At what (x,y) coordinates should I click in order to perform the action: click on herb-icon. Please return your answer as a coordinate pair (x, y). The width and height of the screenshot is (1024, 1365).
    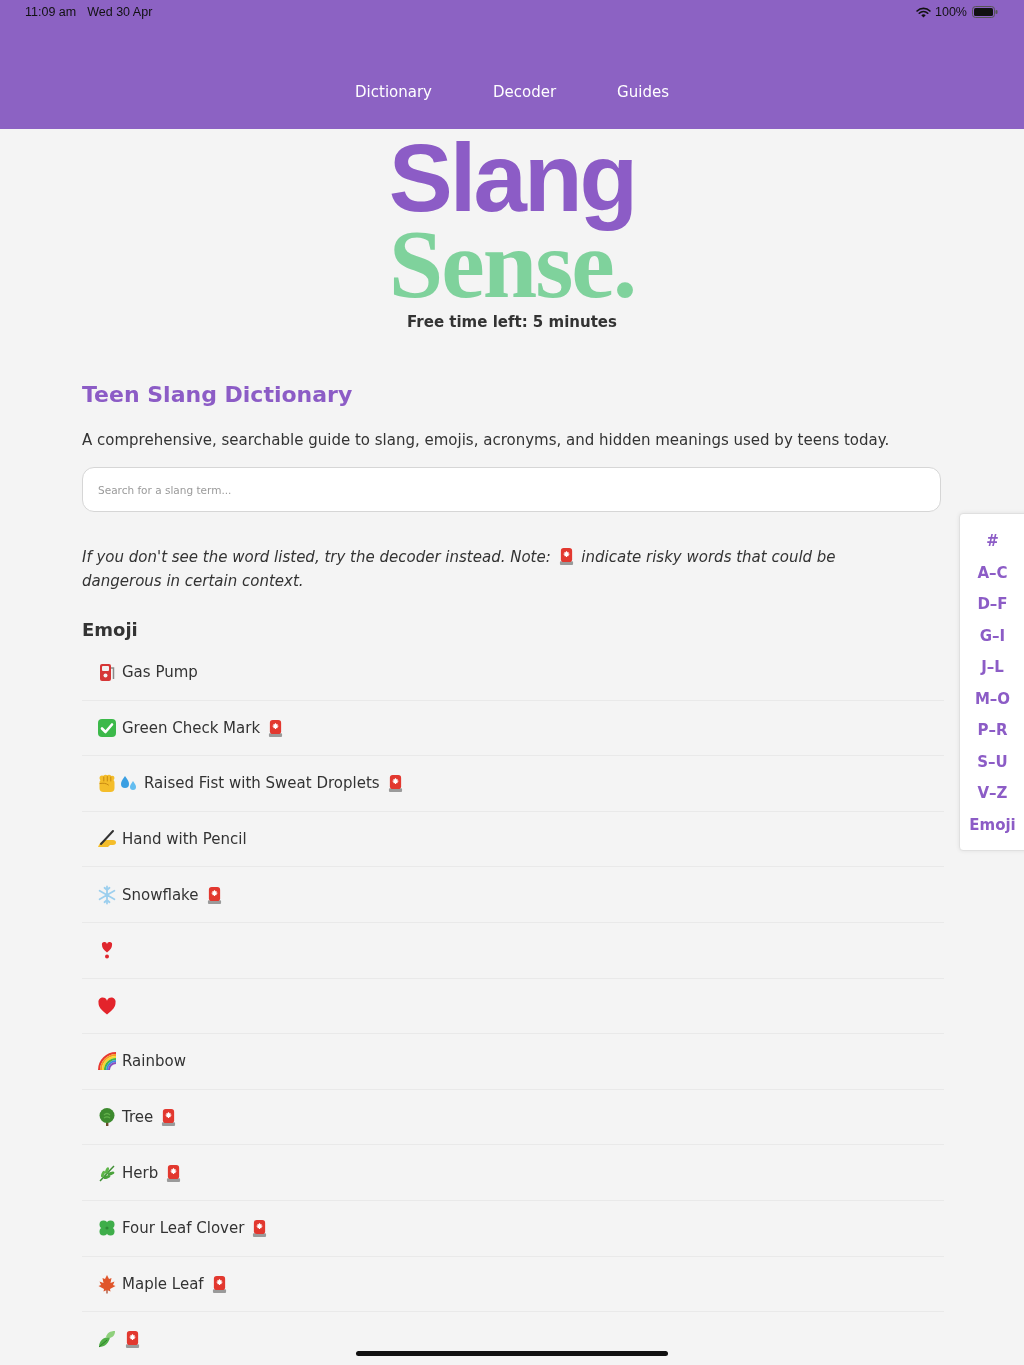
    Looking at the image, I should click on (107, 1172).